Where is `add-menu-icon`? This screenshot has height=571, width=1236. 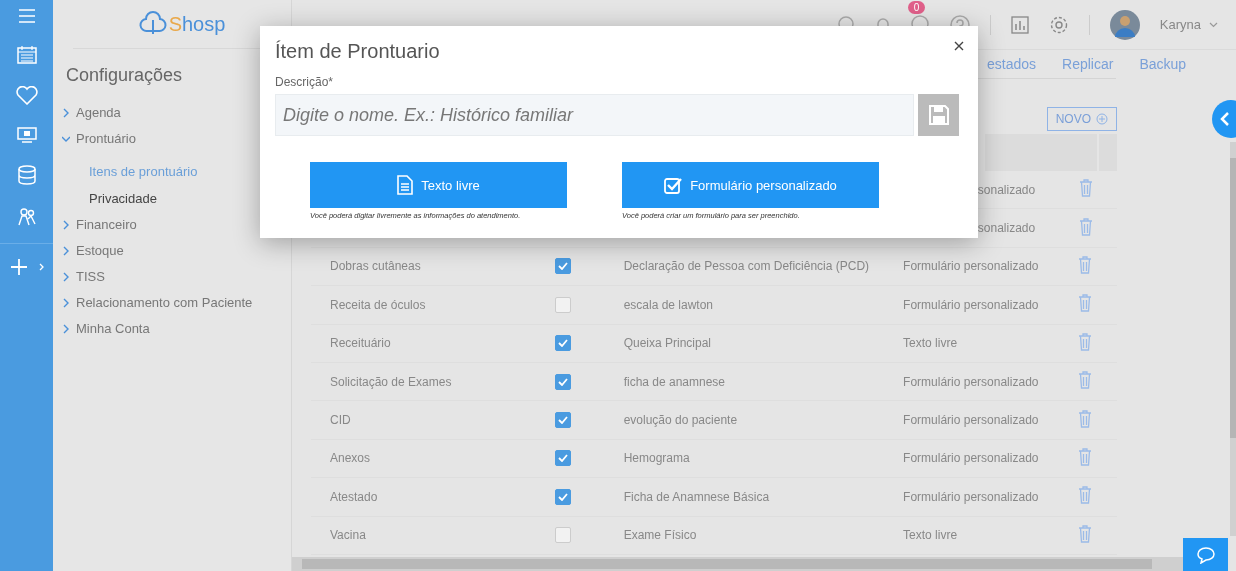
add-menu-icon is located at coordinates (26, 267).